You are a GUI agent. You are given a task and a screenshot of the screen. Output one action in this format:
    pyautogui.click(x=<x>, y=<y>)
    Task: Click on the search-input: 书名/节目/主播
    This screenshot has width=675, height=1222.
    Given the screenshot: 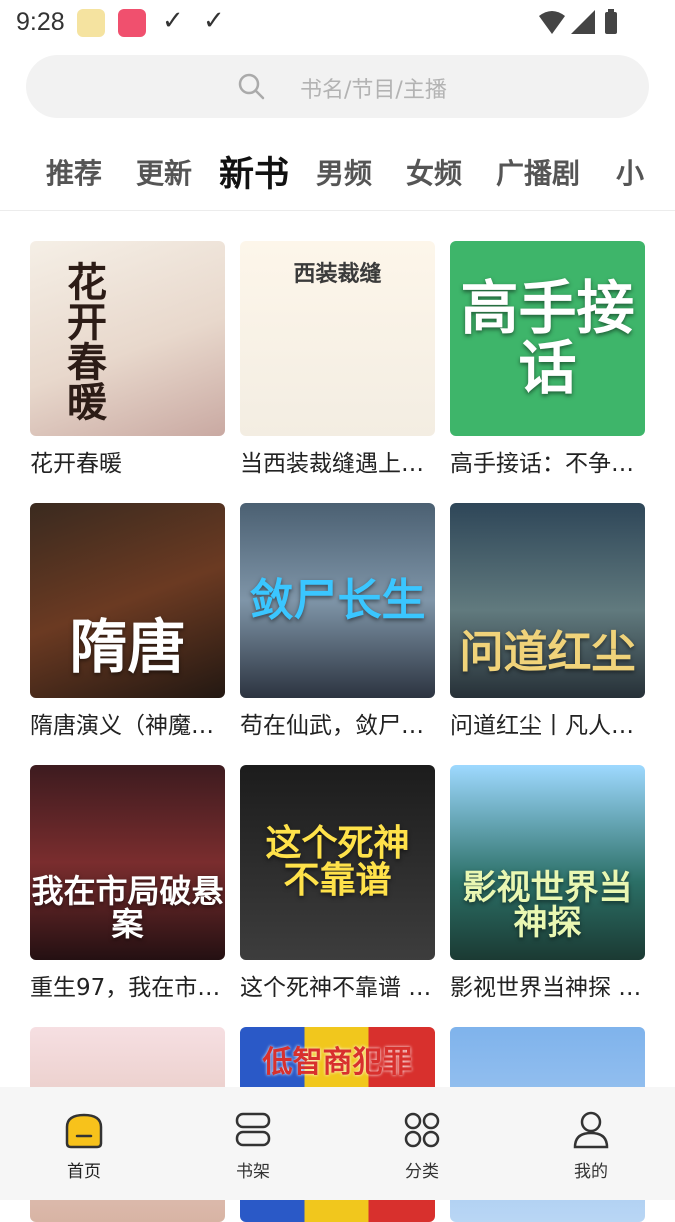 What is the action you would take?
    pyautogui.click(x=337, y=86)
    